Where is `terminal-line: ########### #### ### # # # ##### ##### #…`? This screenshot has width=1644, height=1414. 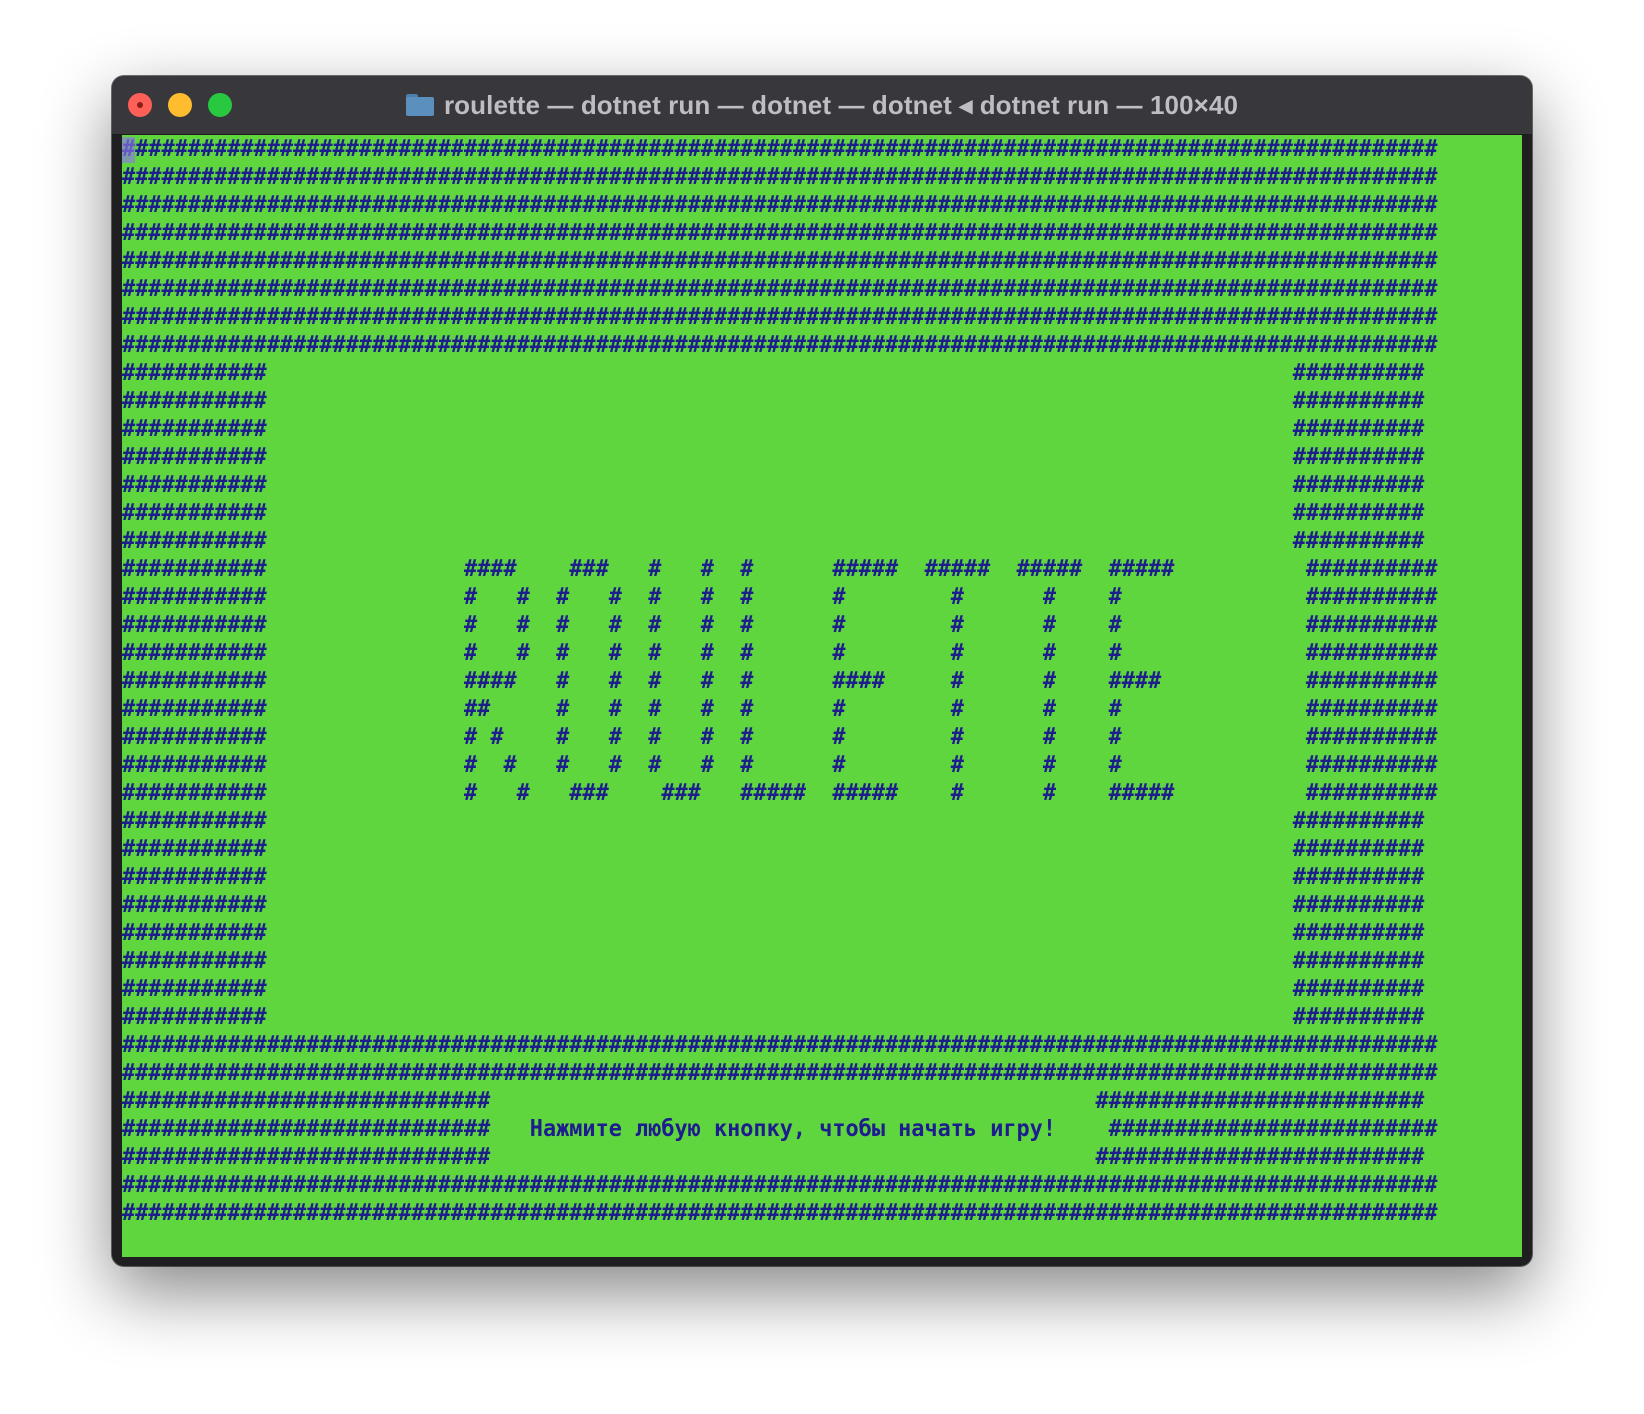 terminal-line: ########### #### ### # # # ##### ##### #… is located at coordinates (780, 569).